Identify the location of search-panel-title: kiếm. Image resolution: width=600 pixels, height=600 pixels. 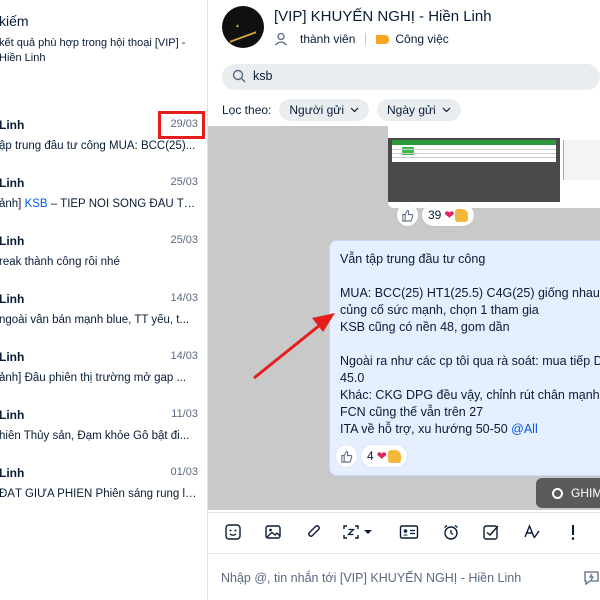
(14, 21).